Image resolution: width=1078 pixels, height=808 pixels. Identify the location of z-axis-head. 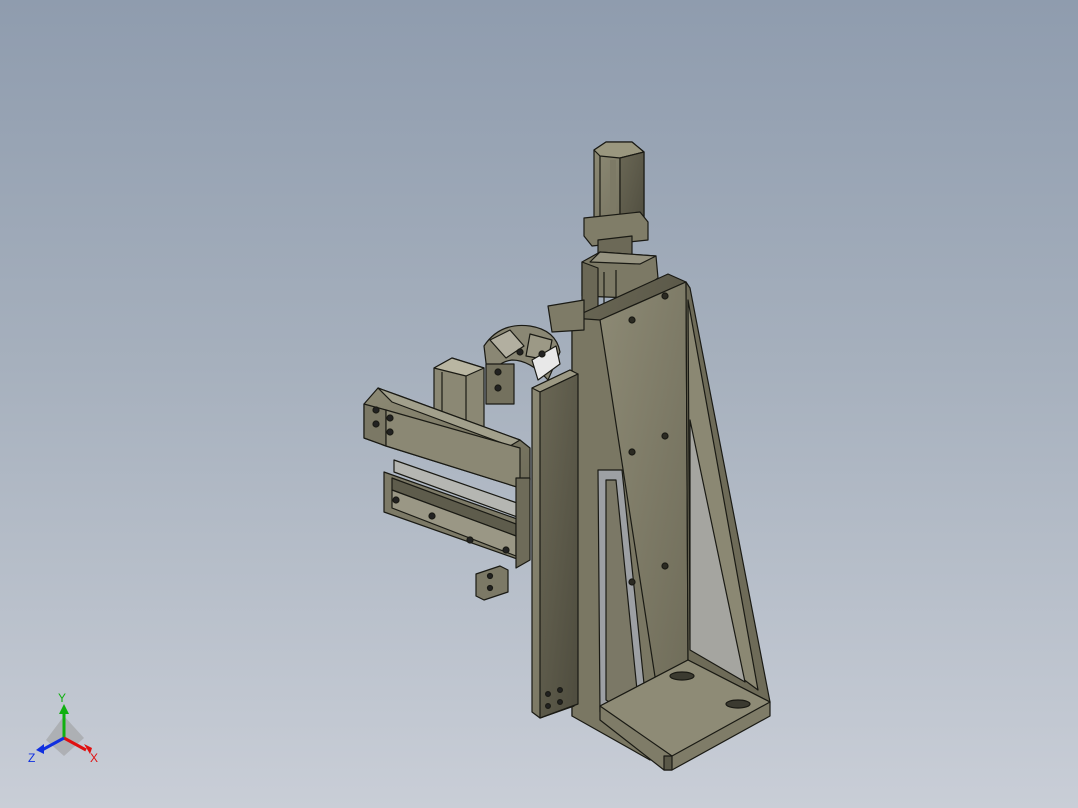
(40, 749).